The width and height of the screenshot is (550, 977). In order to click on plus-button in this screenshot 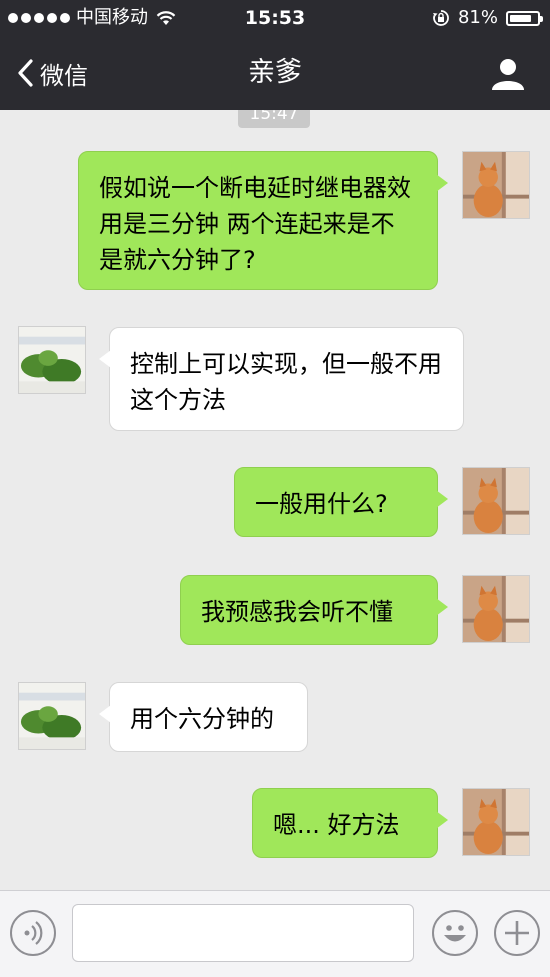, I will do `click(517, 933)`.